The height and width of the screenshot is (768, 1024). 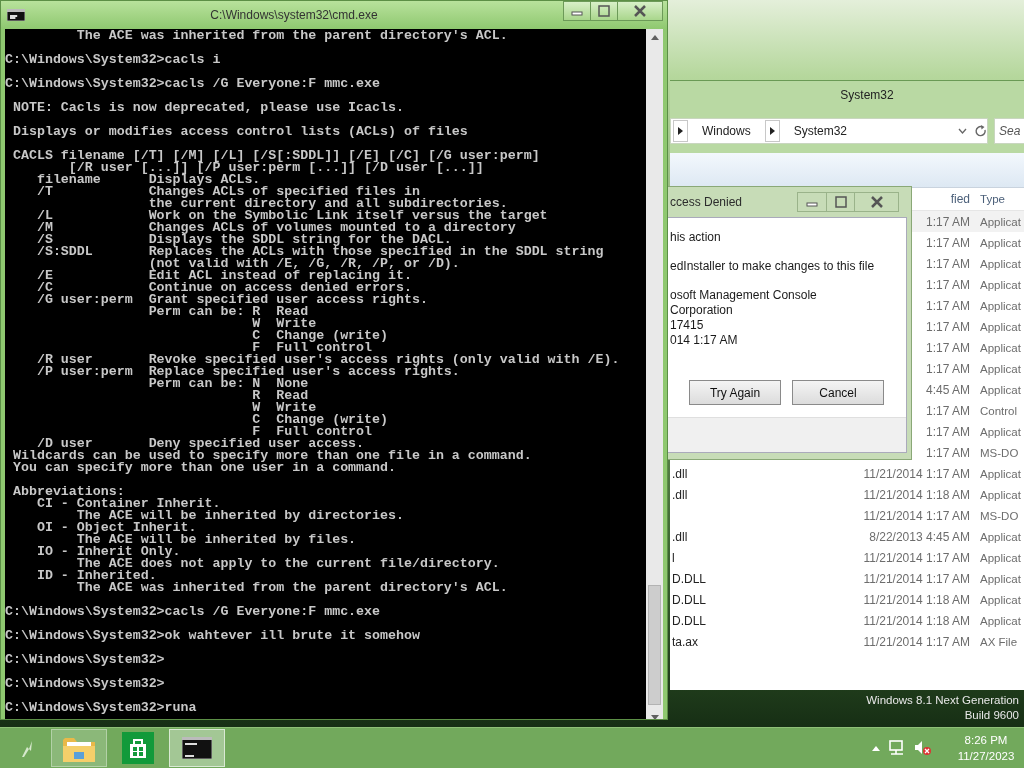 I want to click on console-line: CI - Container Inherit., so click(x=128, y=504).